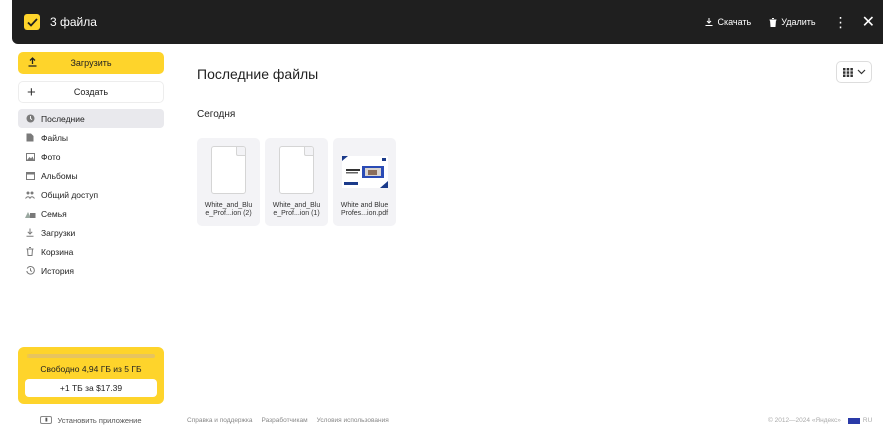 The height and width of the screenshot is (432, 883). I want to click on file-icon, so click(30, 138).